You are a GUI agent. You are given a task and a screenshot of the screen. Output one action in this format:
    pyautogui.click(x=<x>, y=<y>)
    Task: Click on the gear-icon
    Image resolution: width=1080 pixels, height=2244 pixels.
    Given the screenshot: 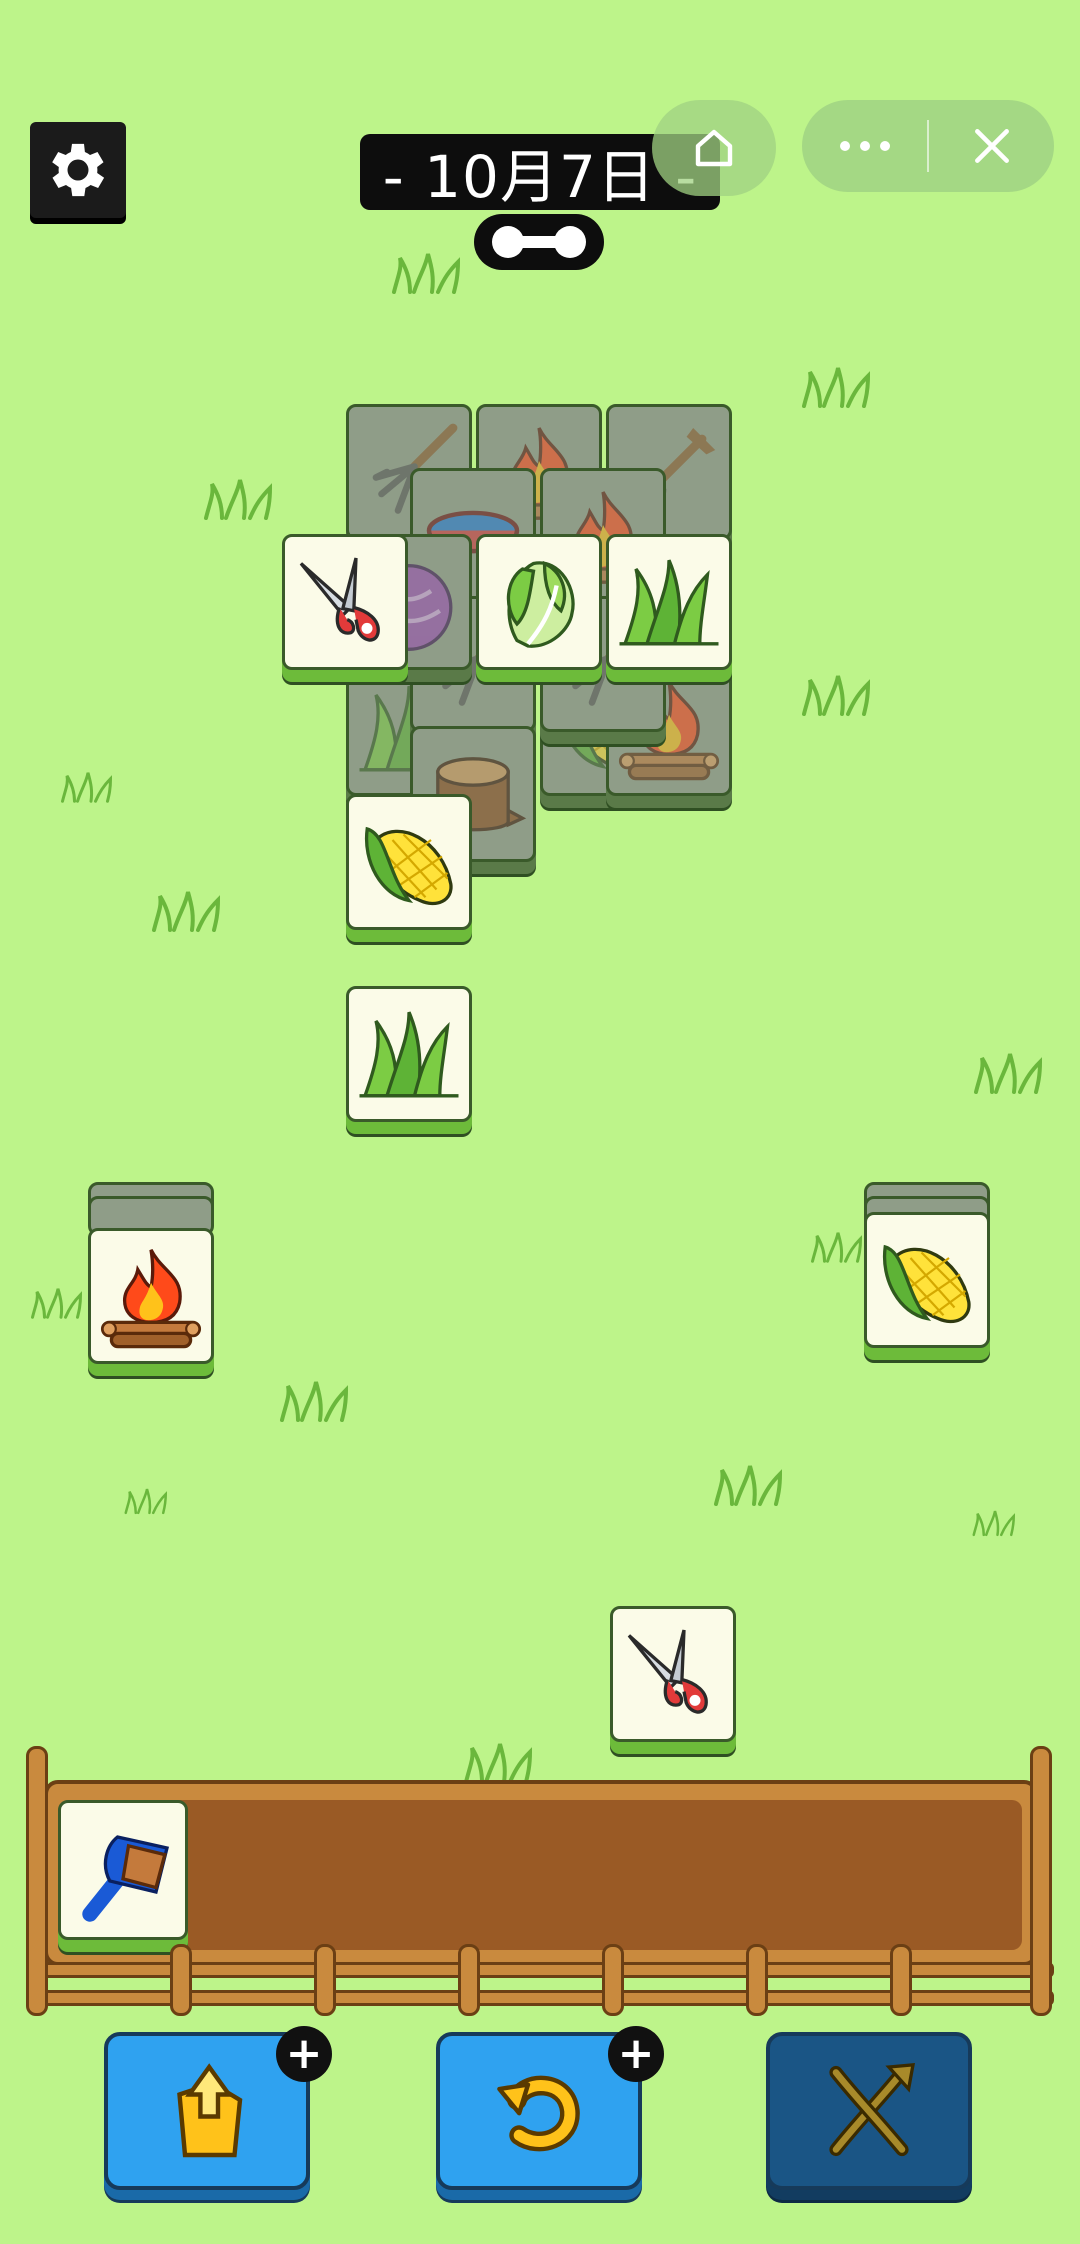 What is the action you would take?
    pyautogui.click(x=78, y=170)
    